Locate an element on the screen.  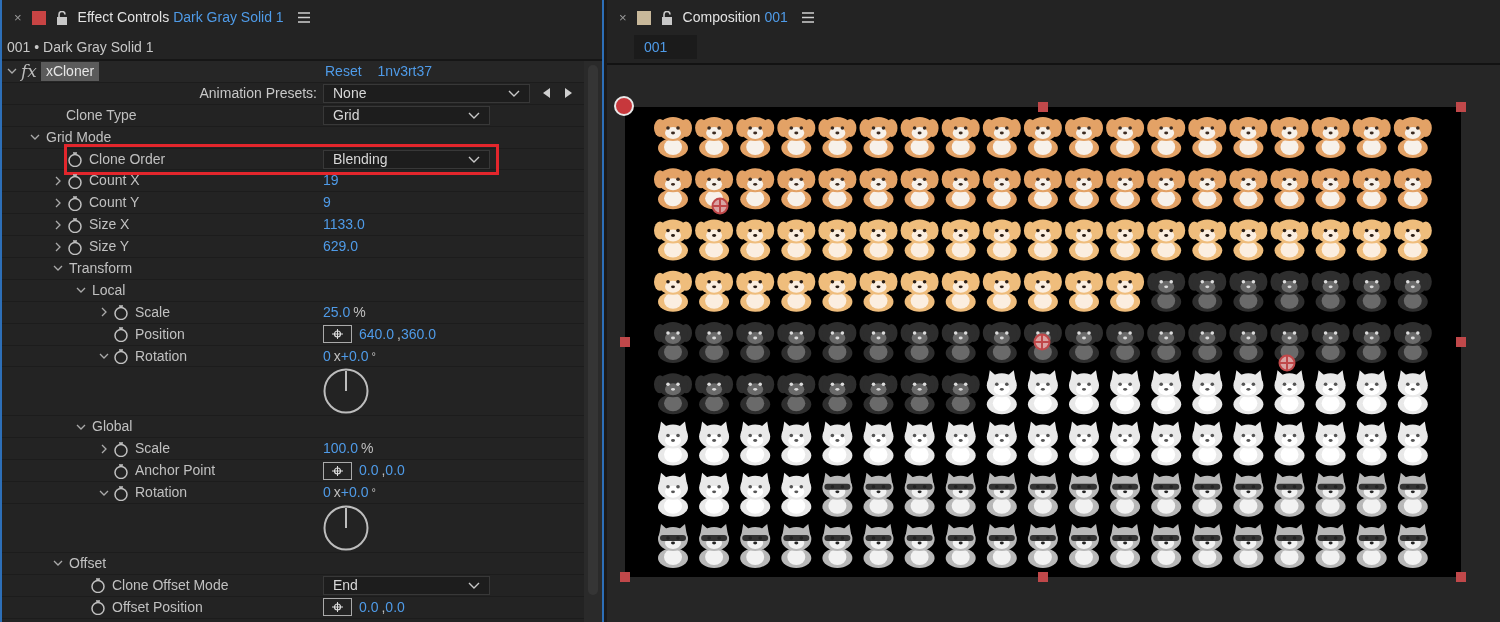
scrollbar is located at coordinates (593, 341).